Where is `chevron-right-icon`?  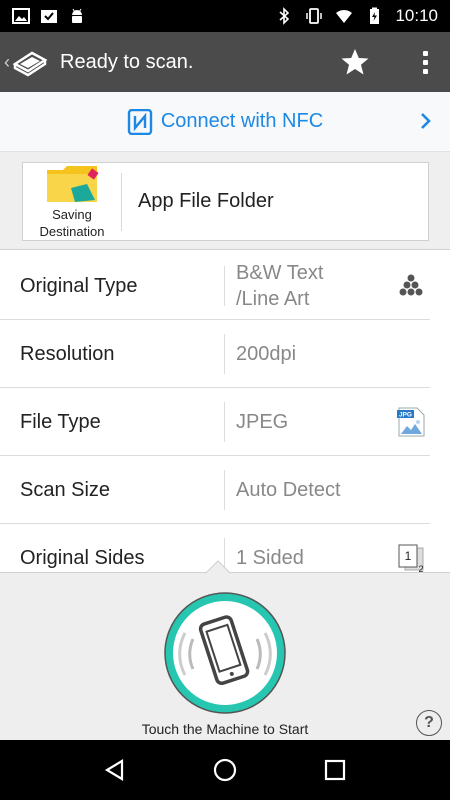 chevron-right-icon is located at coordinates (426, 121).